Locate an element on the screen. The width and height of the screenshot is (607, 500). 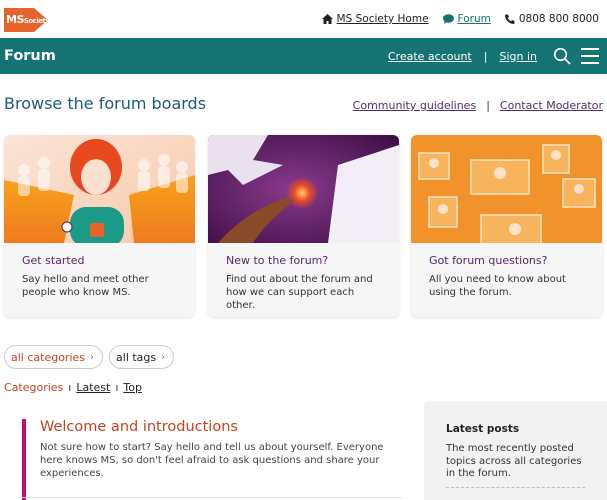
hamburger-menu-icon is located at coordinates (590, 56).